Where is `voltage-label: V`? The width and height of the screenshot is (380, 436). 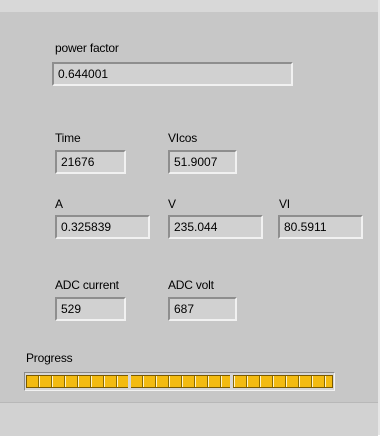
voltage-label: V is located at coordinates (172, 204).